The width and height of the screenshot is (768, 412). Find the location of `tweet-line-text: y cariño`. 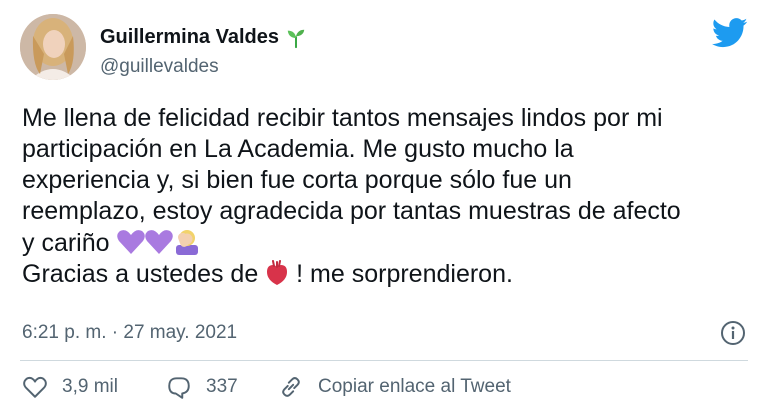

tweet-line-text: y cariño is located at coordinates (66, 243).